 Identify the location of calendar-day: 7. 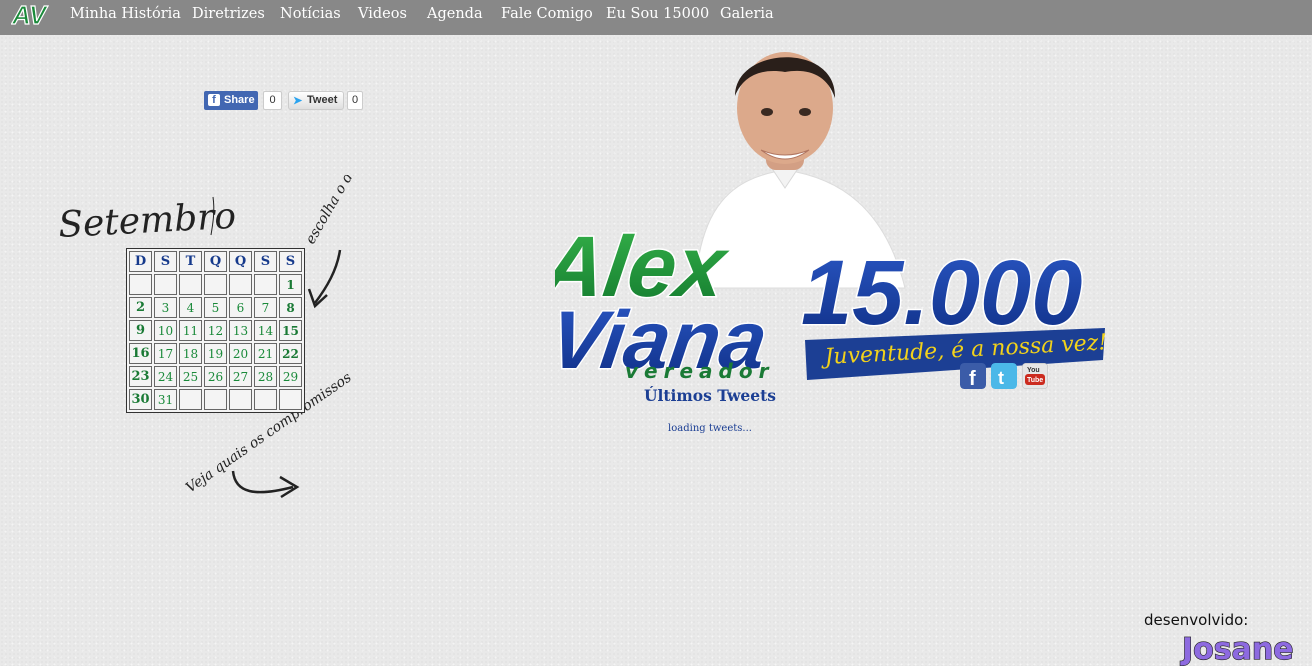
(265, 307).